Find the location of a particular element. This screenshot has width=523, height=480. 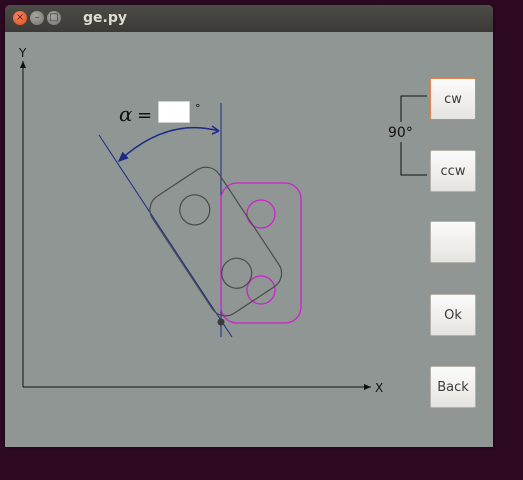

ok-button: Ok is located at coordinates (453, 315).